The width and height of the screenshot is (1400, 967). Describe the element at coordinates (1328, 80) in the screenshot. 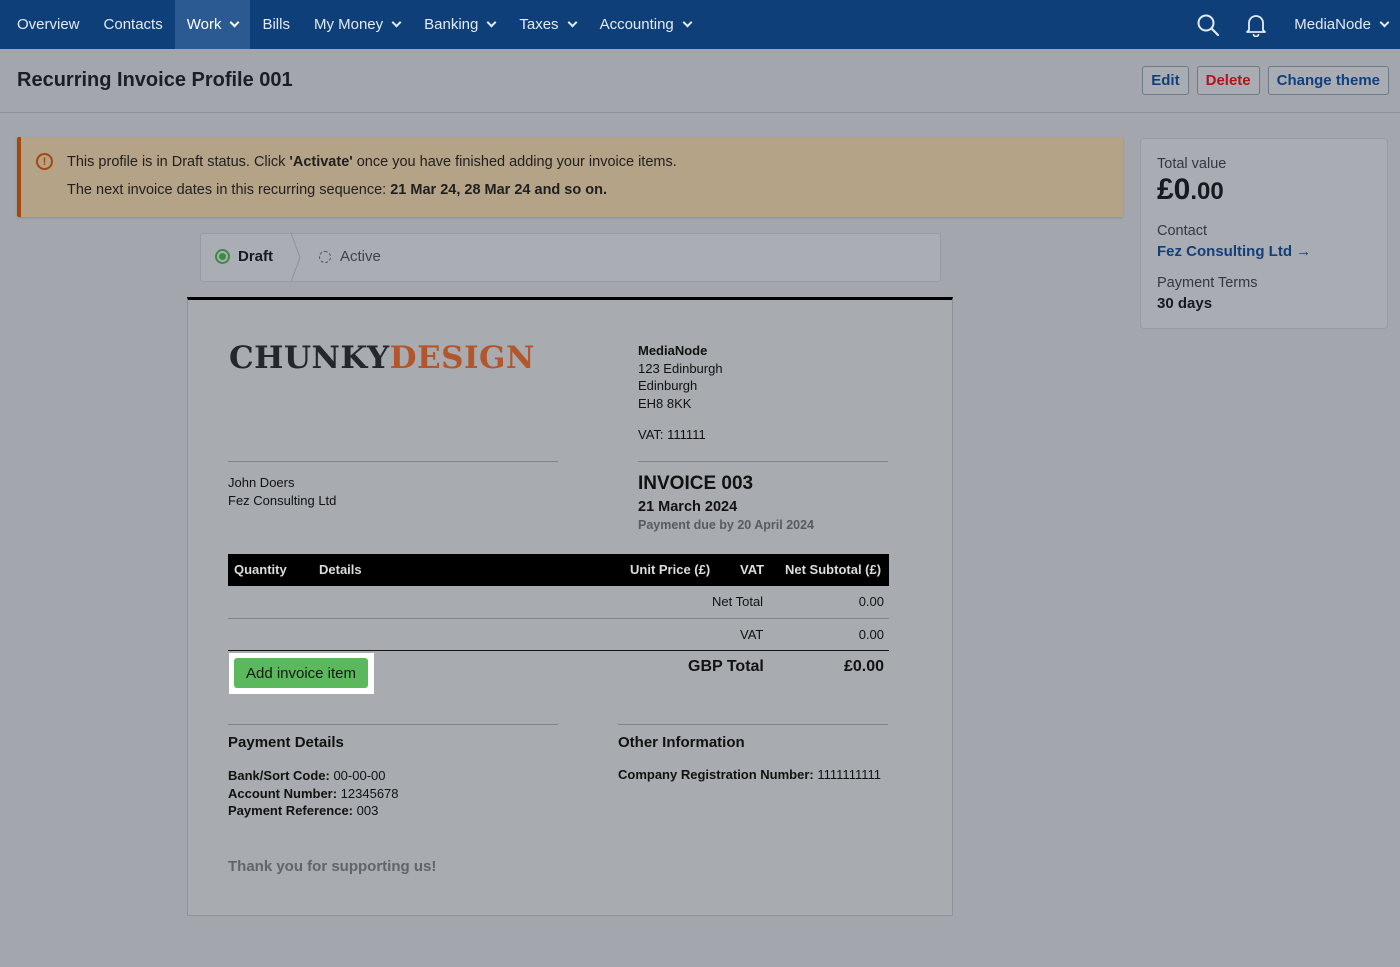

I see `change-theme-button: Change theme` at that location.